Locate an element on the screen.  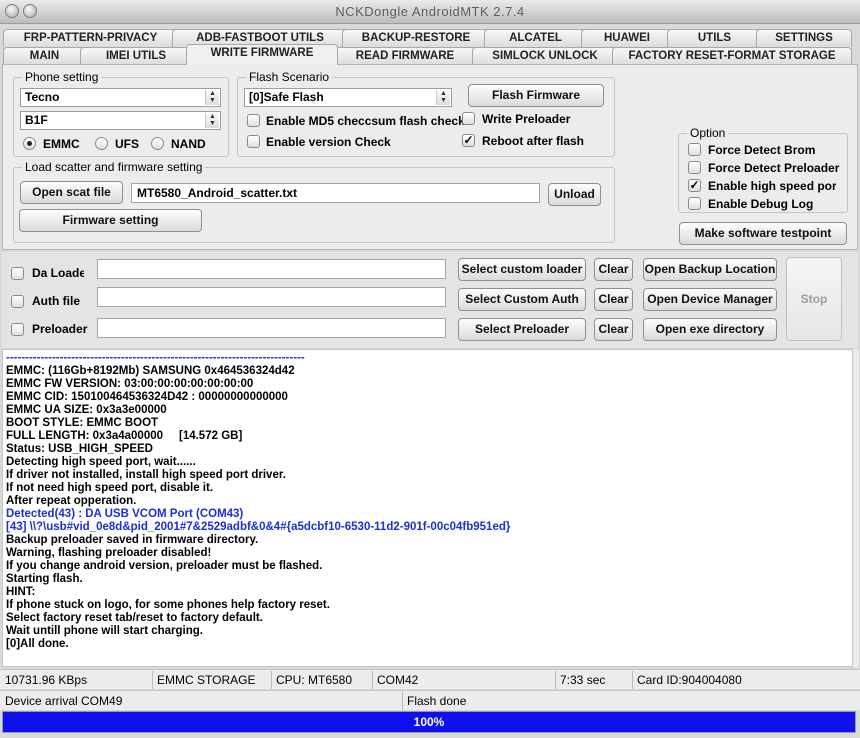
radio-emmc is located at coordinates (29, 143).